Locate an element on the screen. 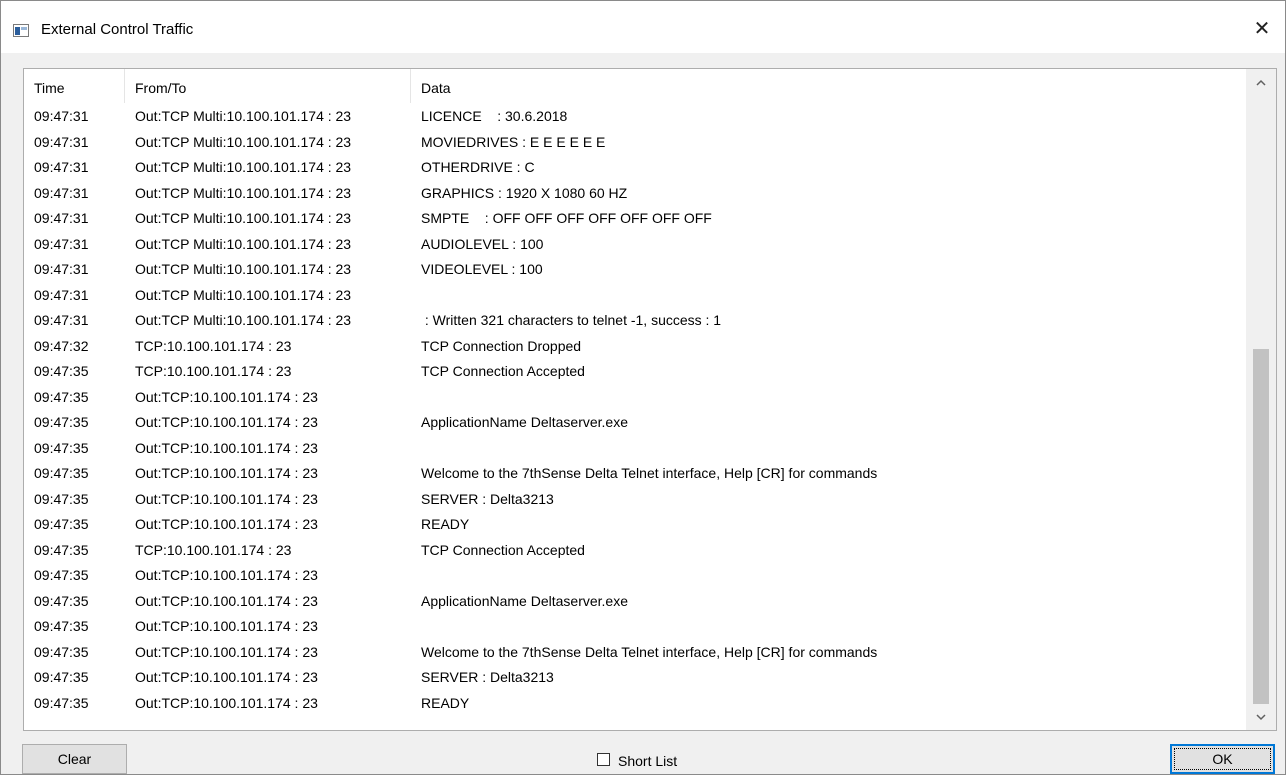 Image resolution: width=1286 pixels, height=775 pixels. close-button: ✕ is located at coordinates (1262, 29).